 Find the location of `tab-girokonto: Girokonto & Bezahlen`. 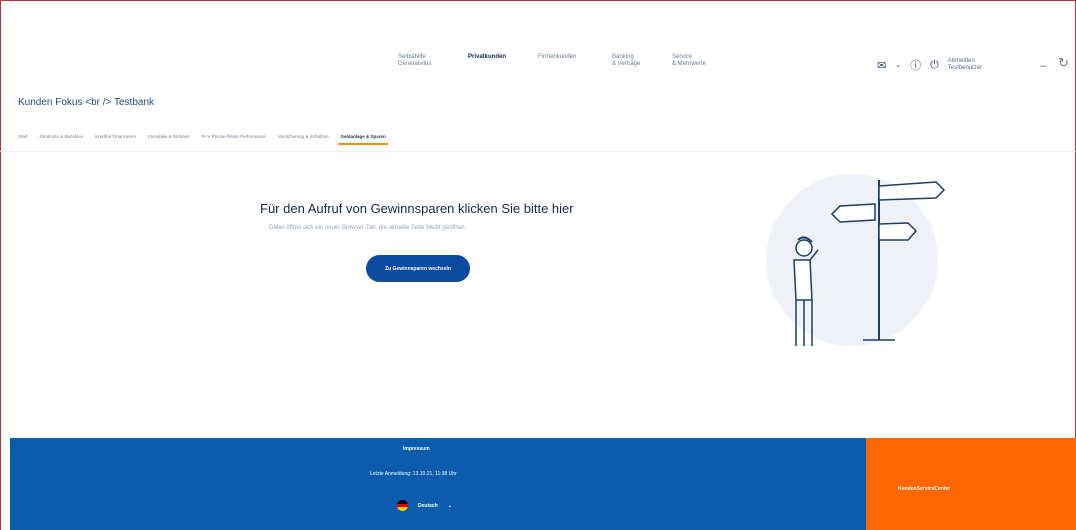

tab-girokonto: Girokonto & Bezahlen is located at coordinates (62, 136).